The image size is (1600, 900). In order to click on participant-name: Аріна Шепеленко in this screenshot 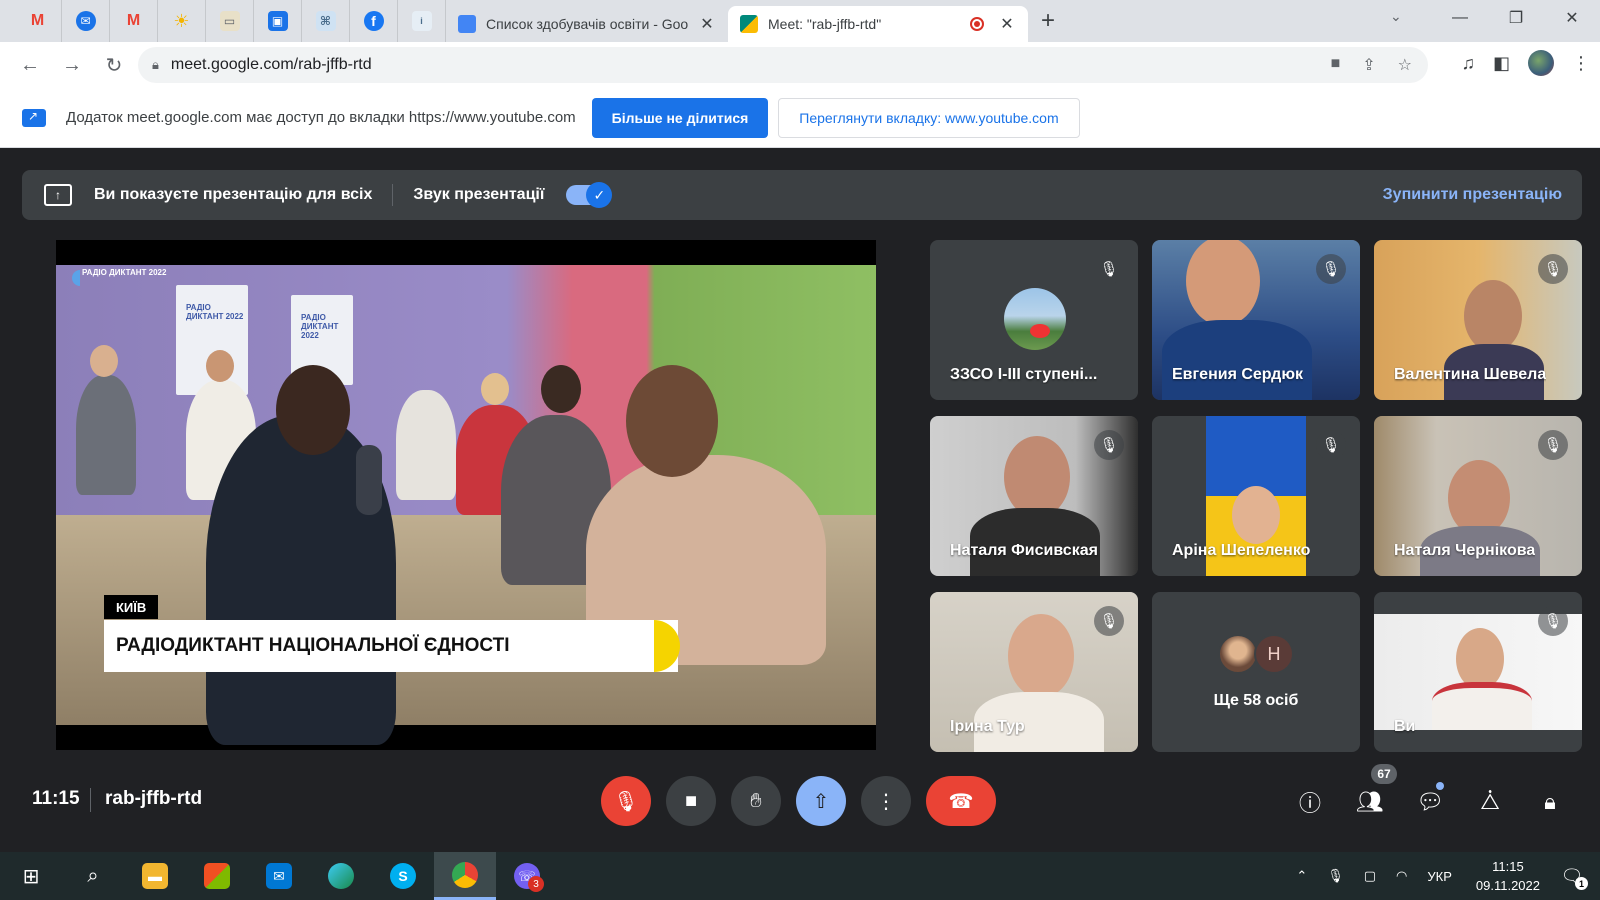, I will do `click(1241, 550)`.